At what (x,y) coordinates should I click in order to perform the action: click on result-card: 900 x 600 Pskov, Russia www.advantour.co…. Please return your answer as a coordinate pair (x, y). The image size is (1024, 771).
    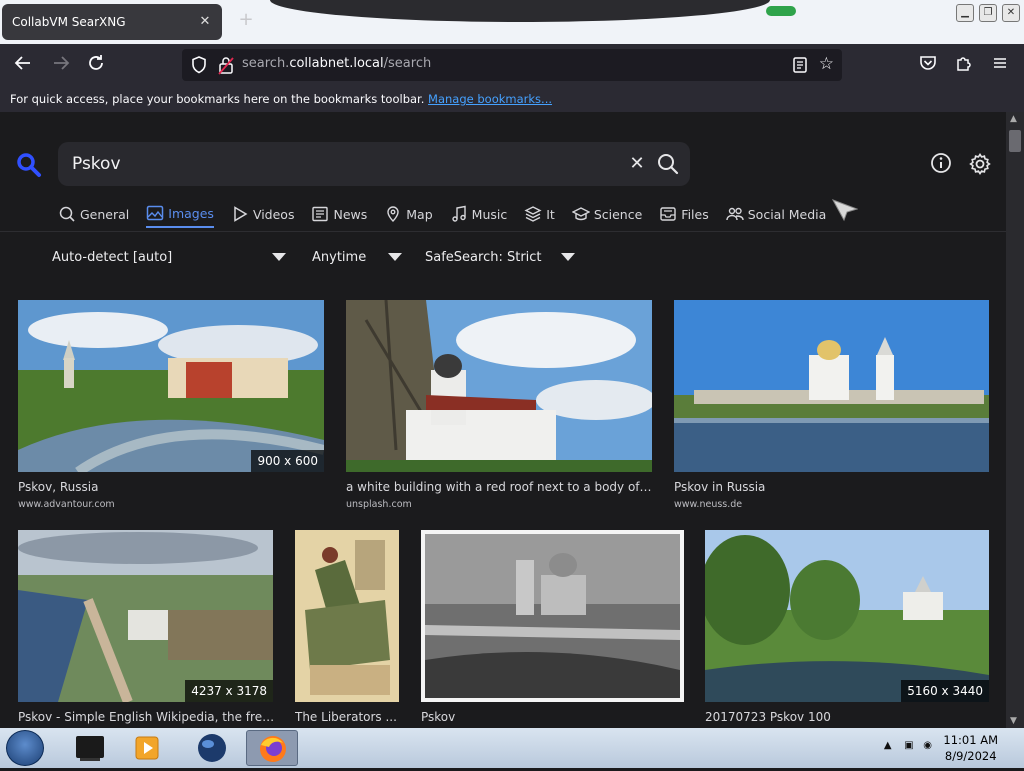
    Looking at the image, I should click on (171, 406).